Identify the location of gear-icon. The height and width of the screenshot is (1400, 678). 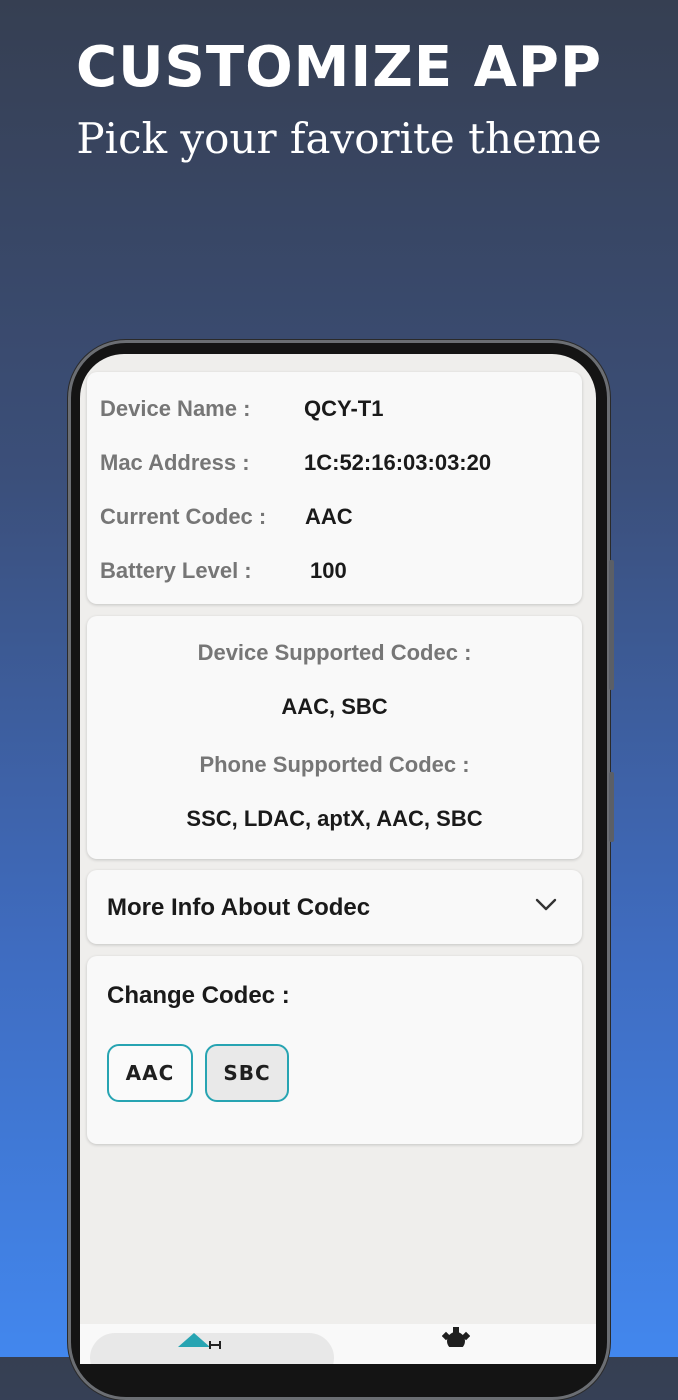
(456, 1337).